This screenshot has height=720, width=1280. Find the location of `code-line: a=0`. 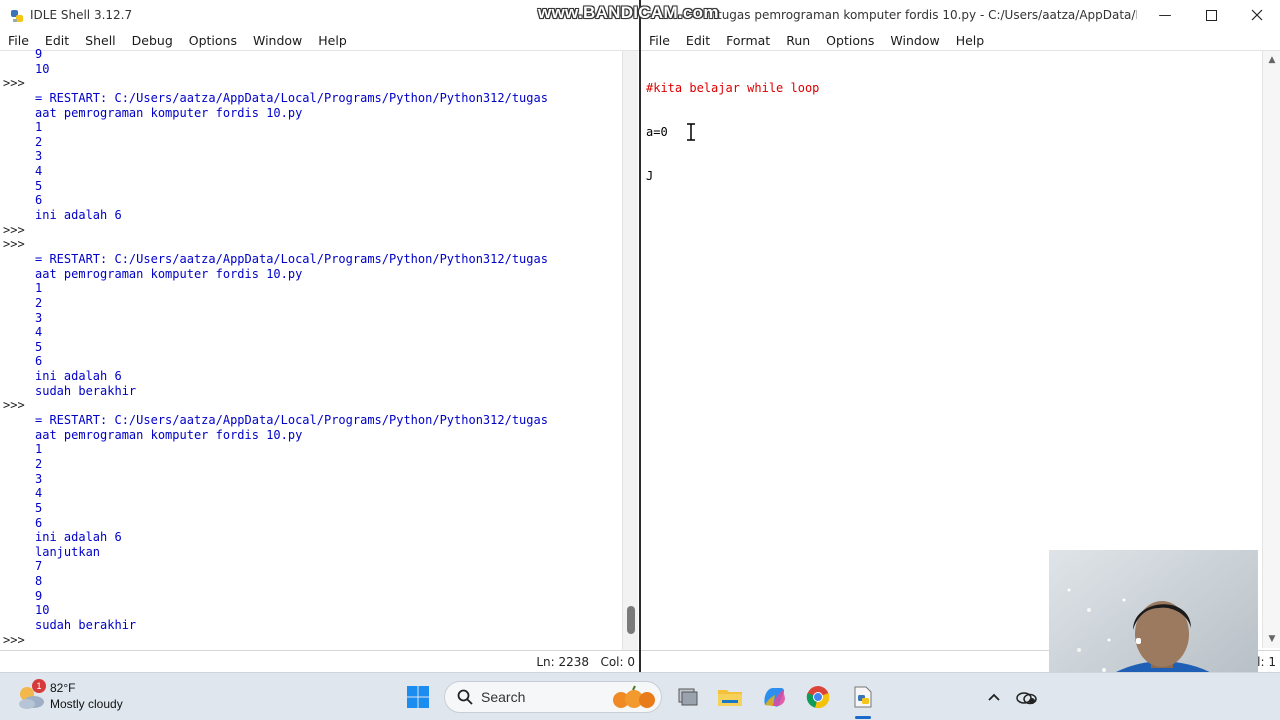

code-line: a=0 is located at coordinates (657, 132).